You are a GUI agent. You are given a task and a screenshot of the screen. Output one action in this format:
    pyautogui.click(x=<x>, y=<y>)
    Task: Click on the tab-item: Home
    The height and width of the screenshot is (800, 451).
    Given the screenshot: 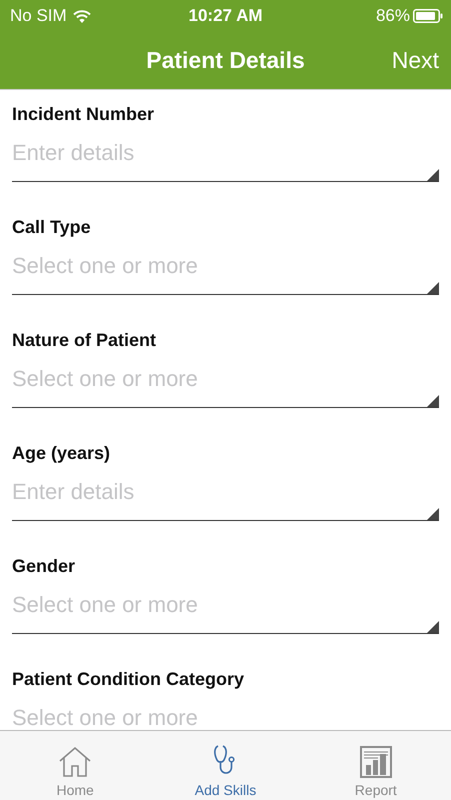 What is the action you would take?
    pyautogui.click(x=75, y=765)
    